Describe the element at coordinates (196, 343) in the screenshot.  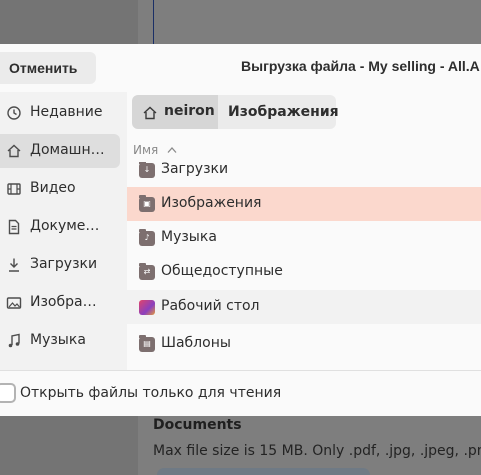
I see `file-name: Шаблоны` at that location.